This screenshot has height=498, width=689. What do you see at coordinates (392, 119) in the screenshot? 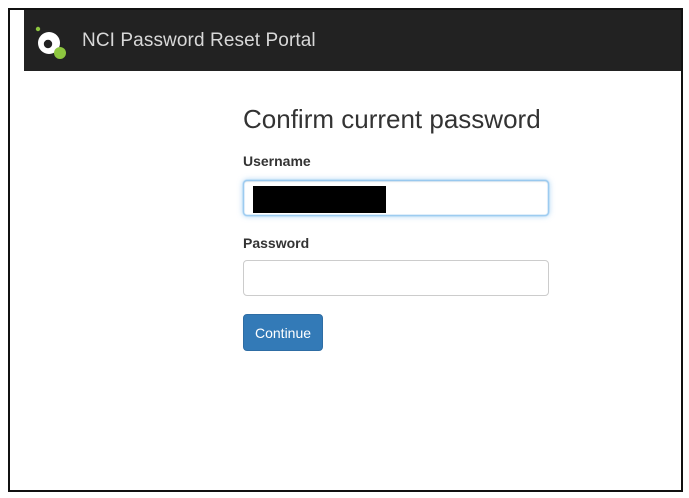
I see `page-title: Confirm current password` at bounding box center [392, 119].